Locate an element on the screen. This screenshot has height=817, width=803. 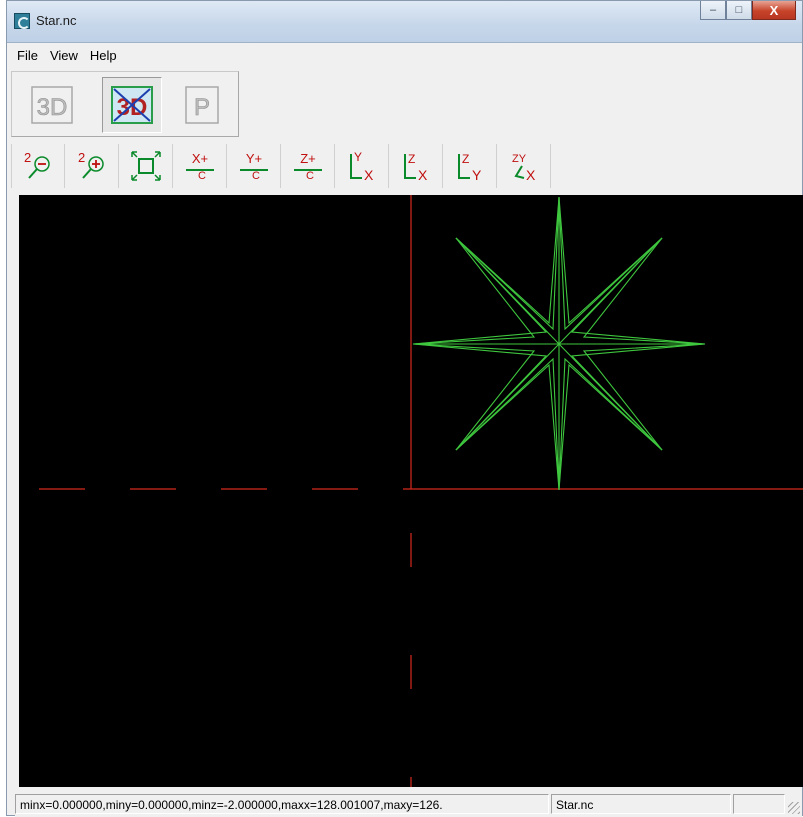
view-toolbar: 2 2 X+ C Y+ C Z+ C Y X Z X Z Y ZY X is located at coordinates (311, 166).